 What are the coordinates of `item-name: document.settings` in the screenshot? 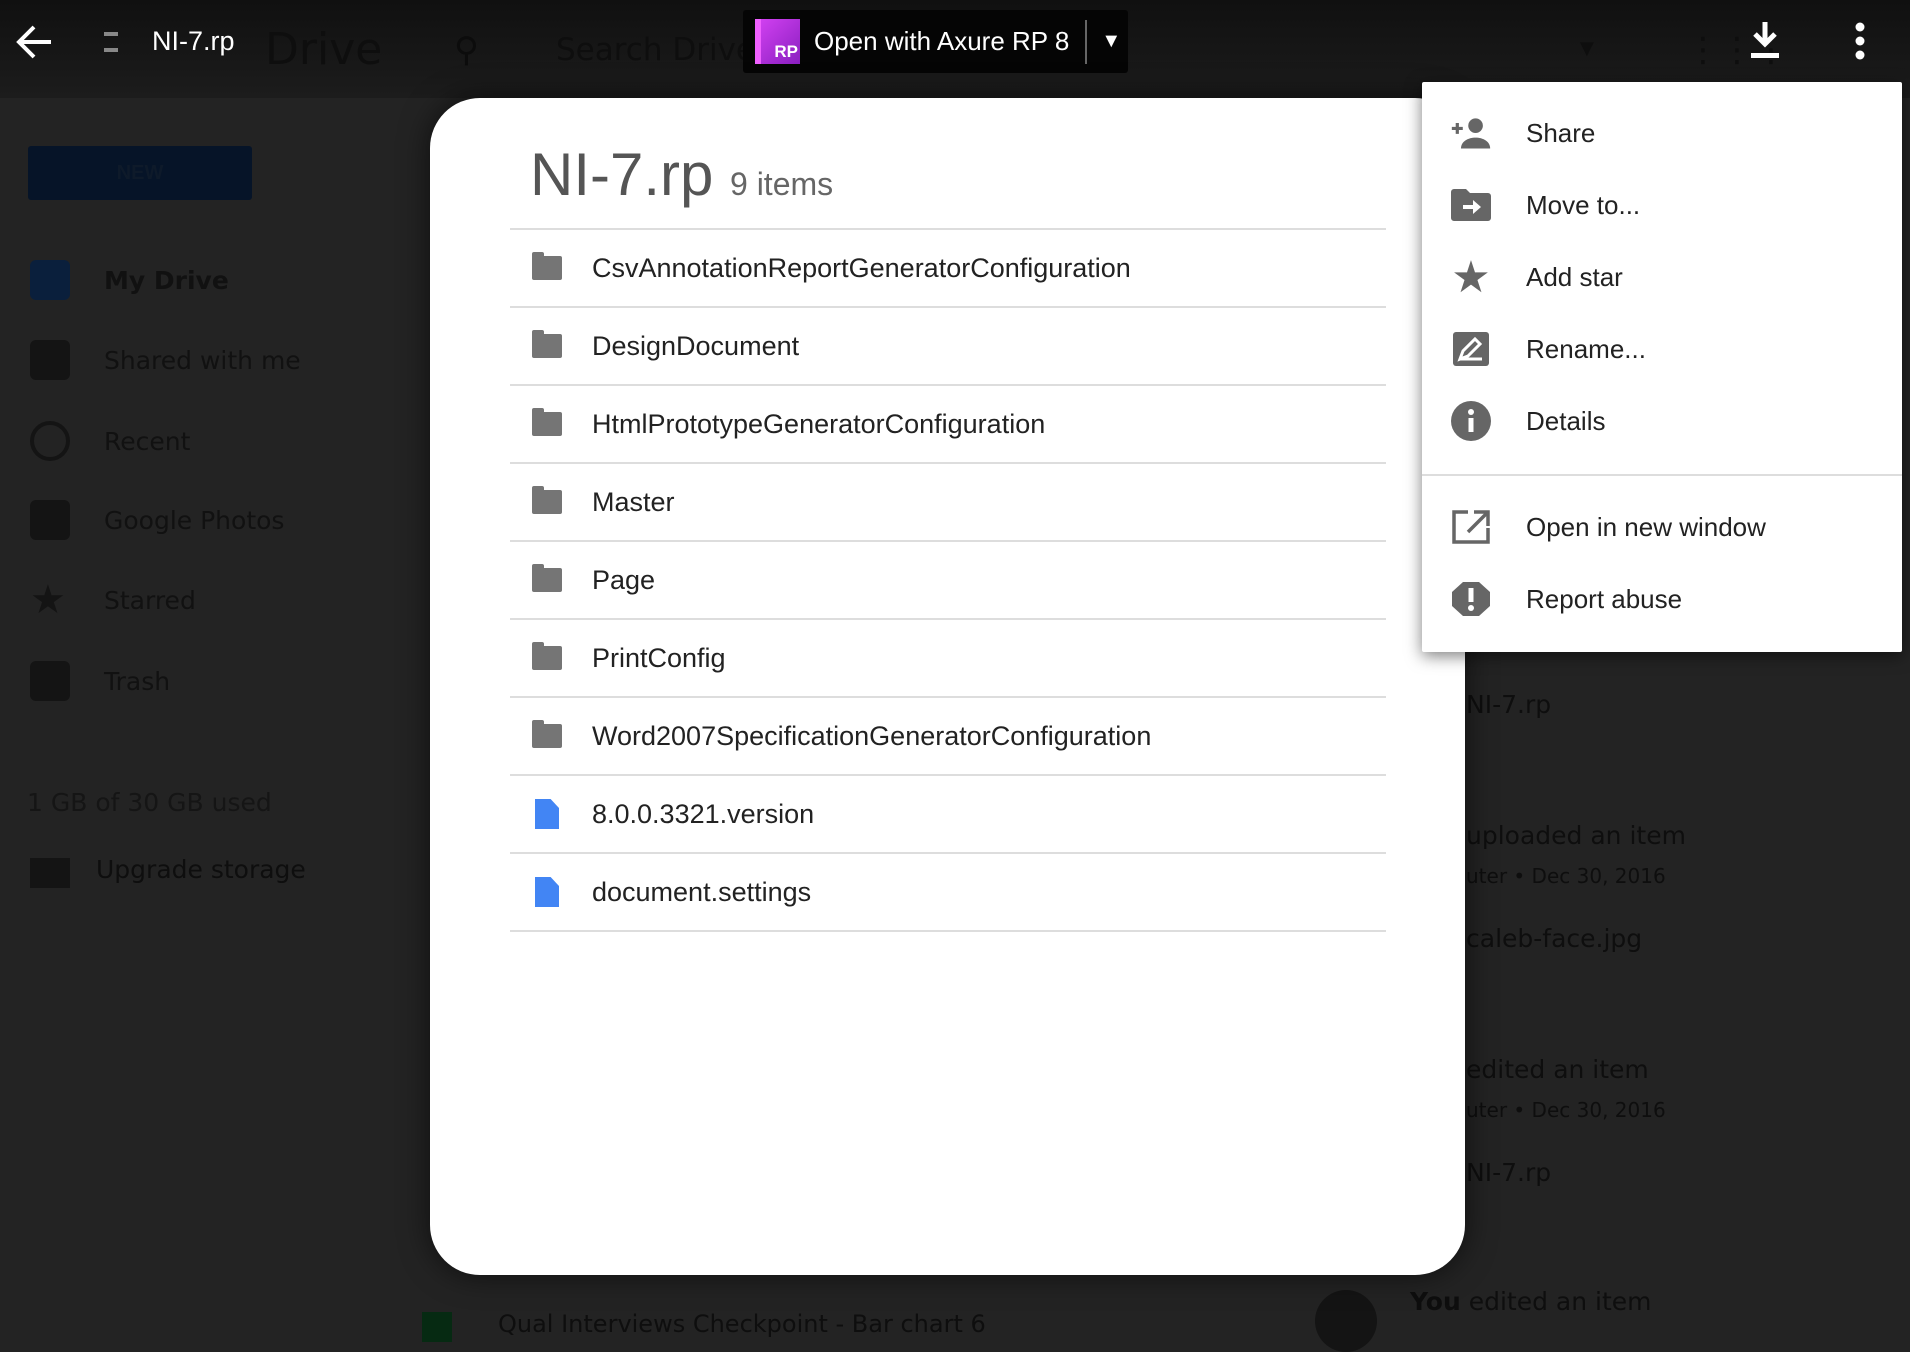 It's located at (702, 891).